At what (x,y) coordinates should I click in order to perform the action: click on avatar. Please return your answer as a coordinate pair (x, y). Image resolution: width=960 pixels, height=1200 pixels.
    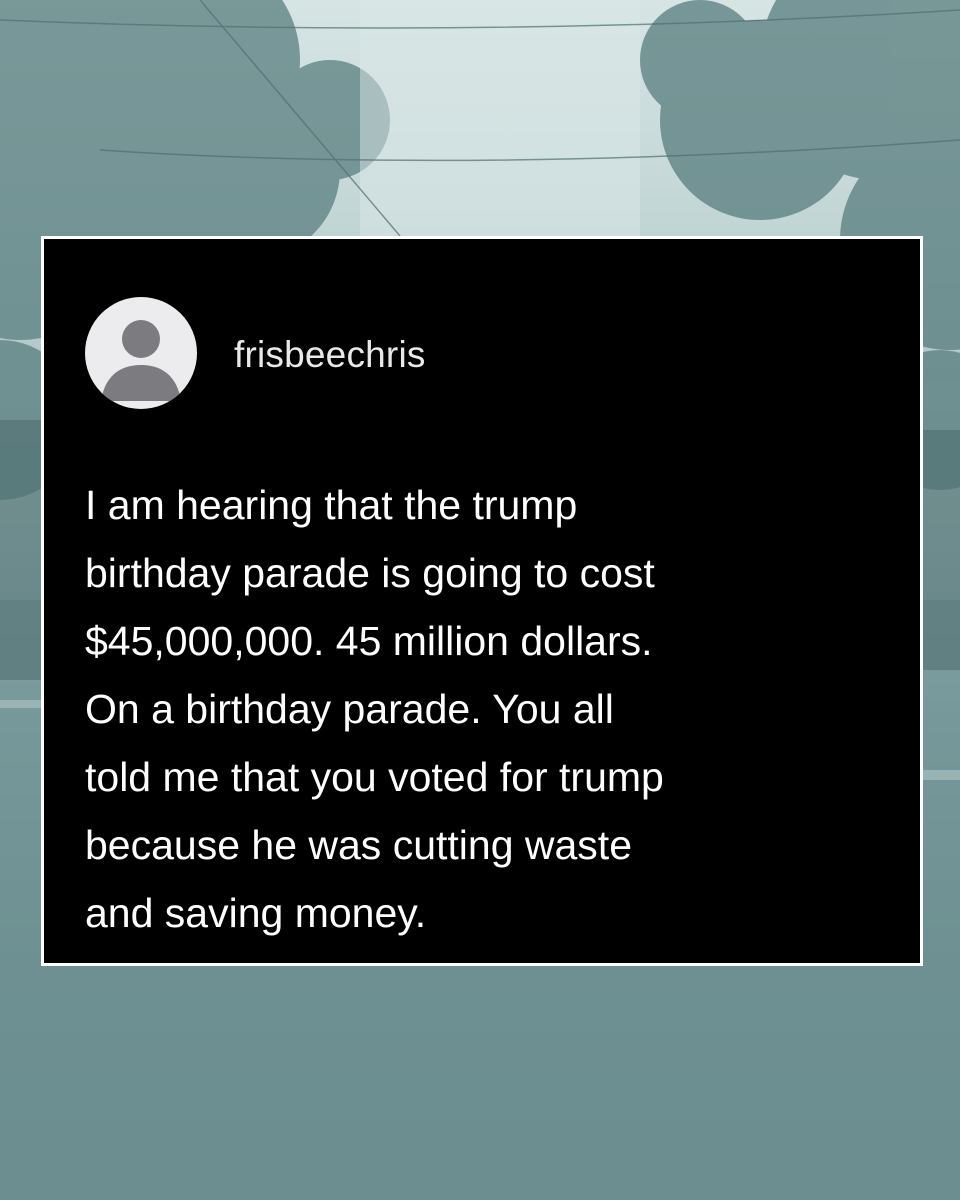
    Looking at the image, I should click on (141, 353).